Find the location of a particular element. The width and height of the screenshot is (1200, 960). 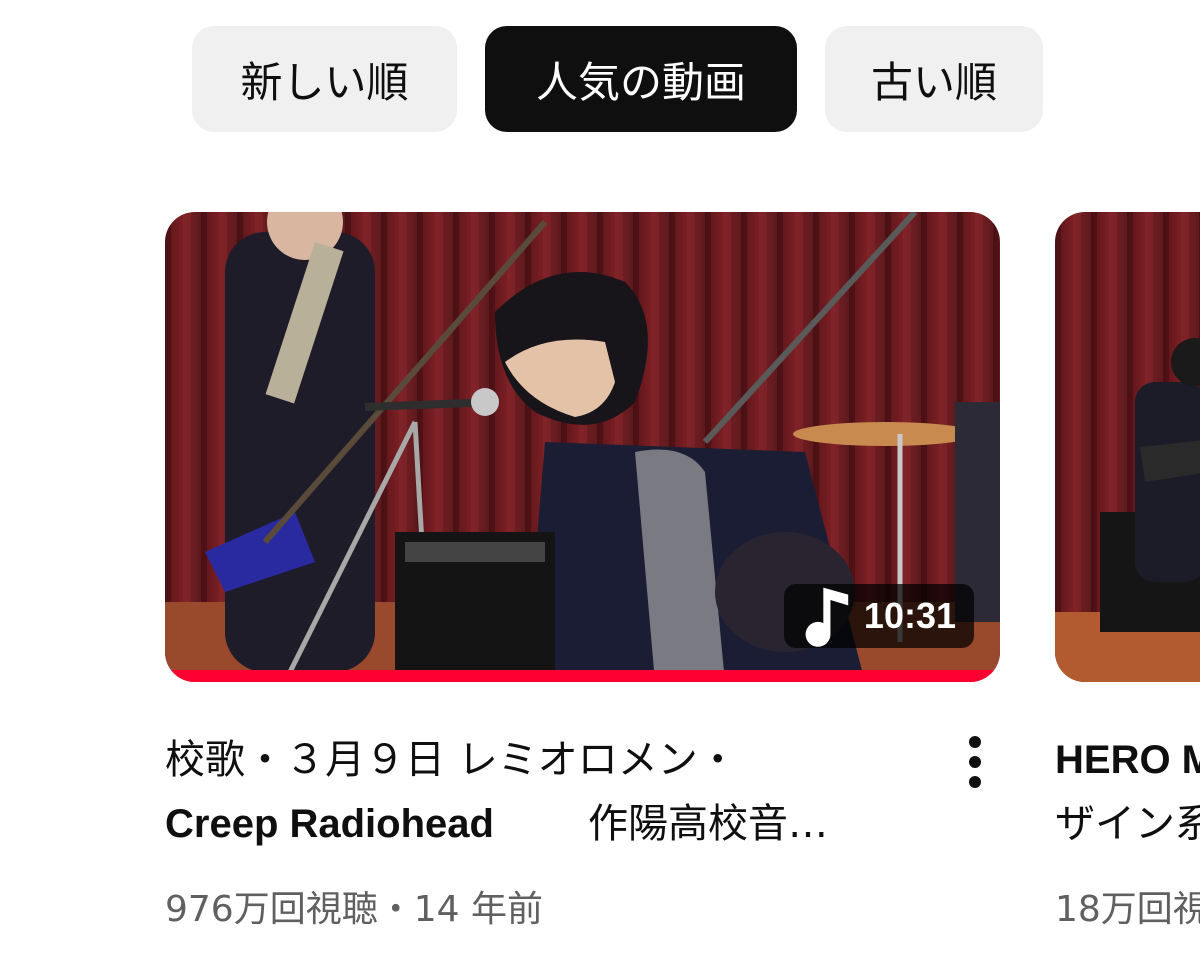

duration-badge: 10:31 is located at coordinates (879, 616).